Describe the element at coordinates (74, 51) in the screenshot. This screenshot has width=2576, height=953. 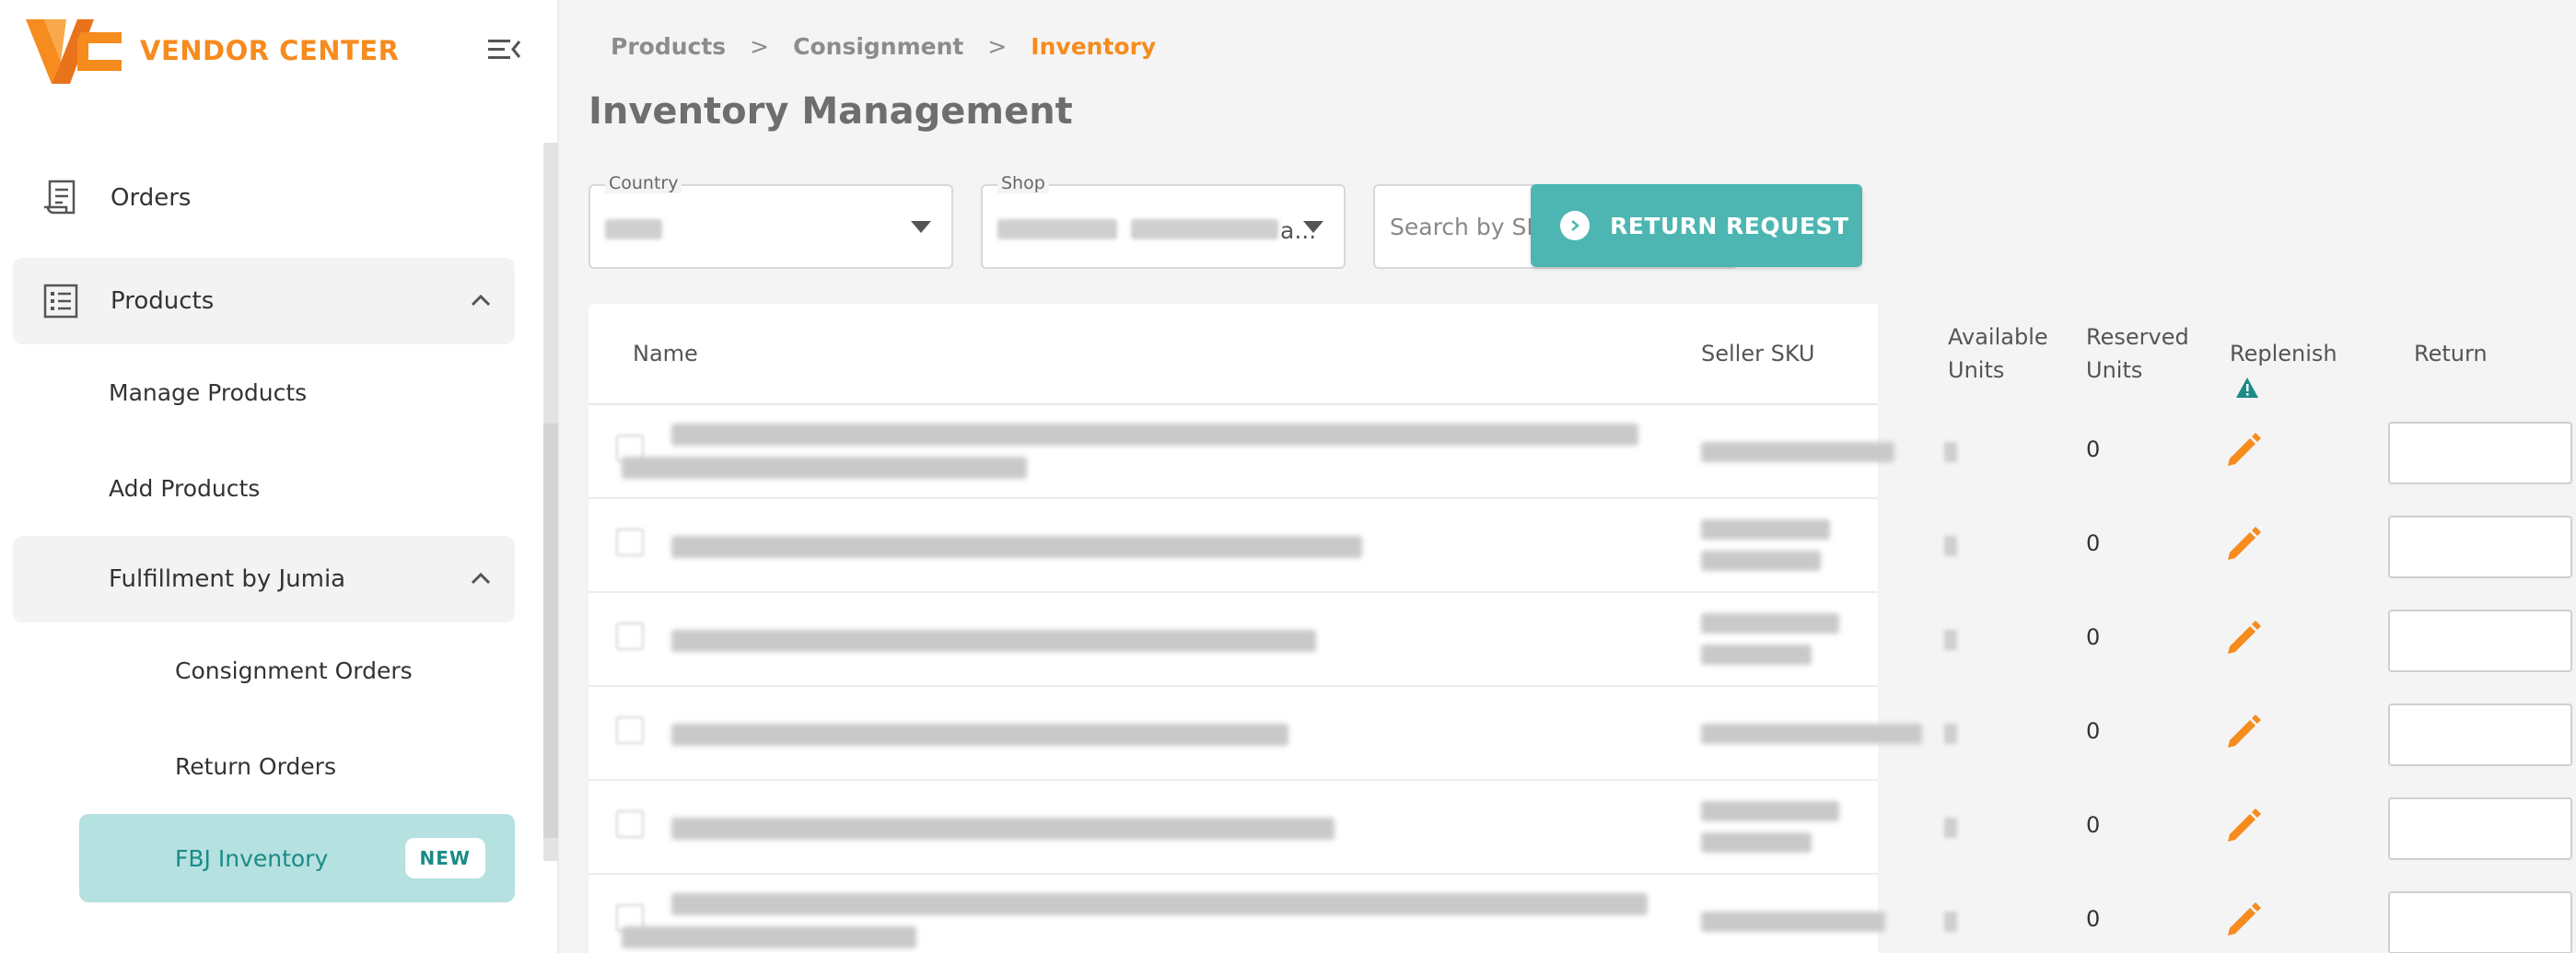
I see `vendor-center-logo-icon` at that location.